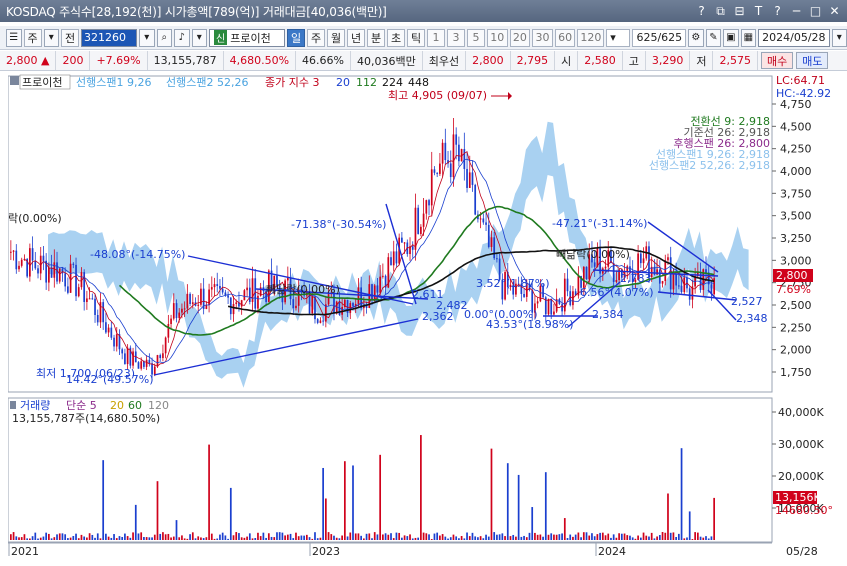 The height and width of the screenshot is (566, 847). Describe the element at coordinates (14, 37) in the screenshot. I see `list-icon: ☰` at that location.